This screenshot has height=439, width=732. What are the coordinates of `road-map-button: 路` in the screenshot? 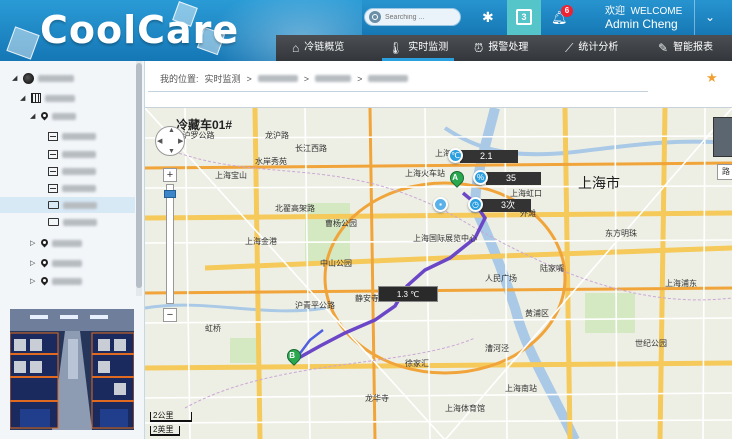 It's located at (724, 172).